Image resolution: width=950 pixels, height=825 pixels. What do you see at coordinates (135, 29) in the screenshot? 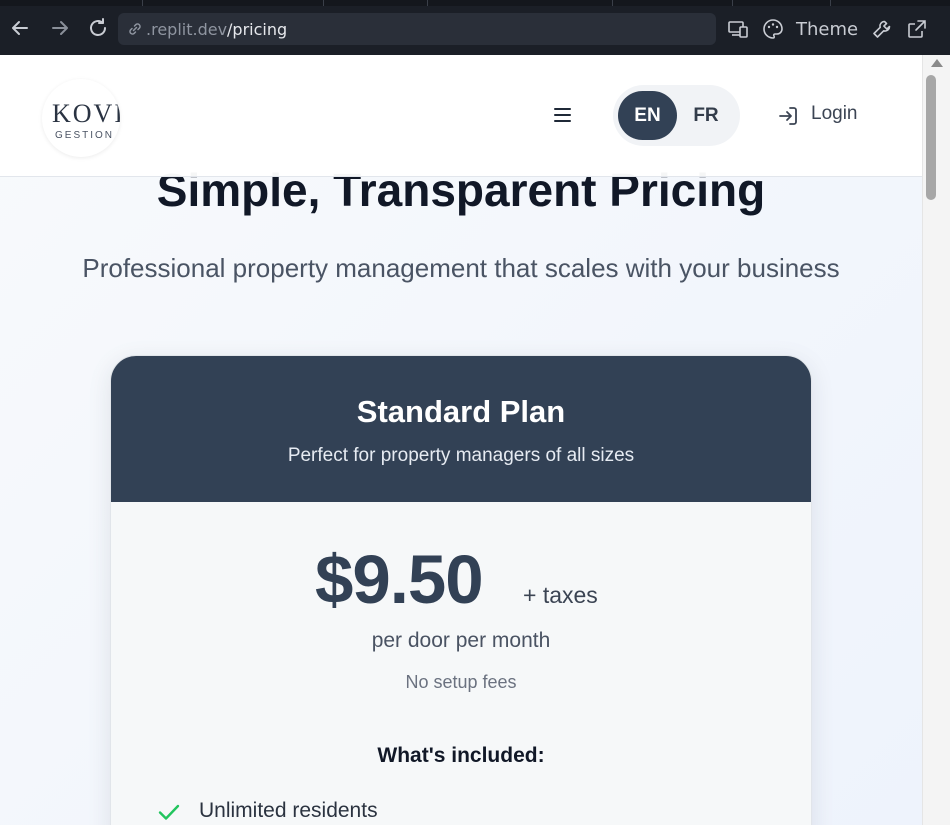
I see `link-icon` at bounding box center [135, 29].